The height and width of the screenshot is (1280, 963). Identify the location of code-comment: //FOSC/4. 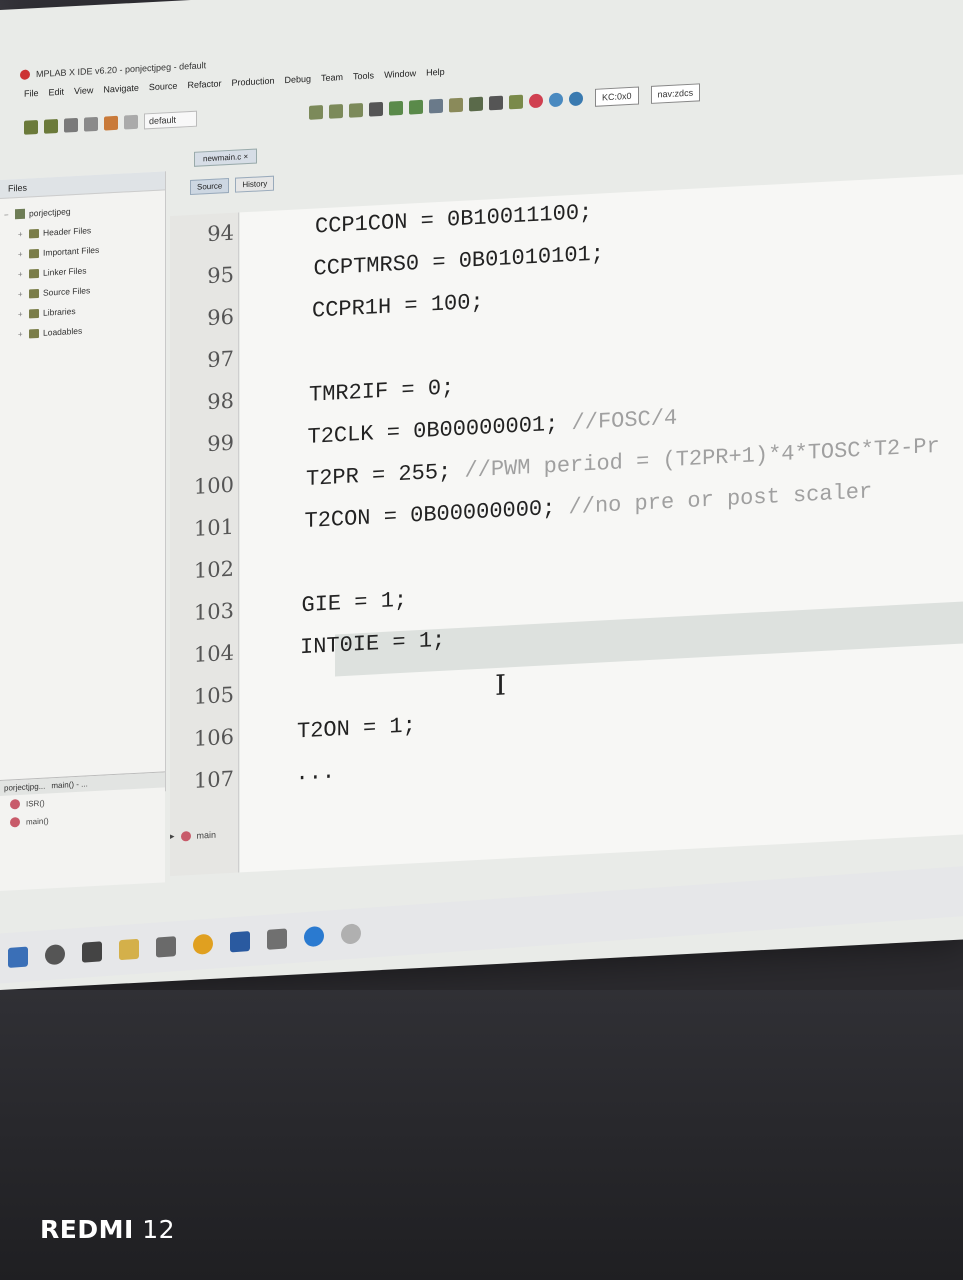
(624, 421).